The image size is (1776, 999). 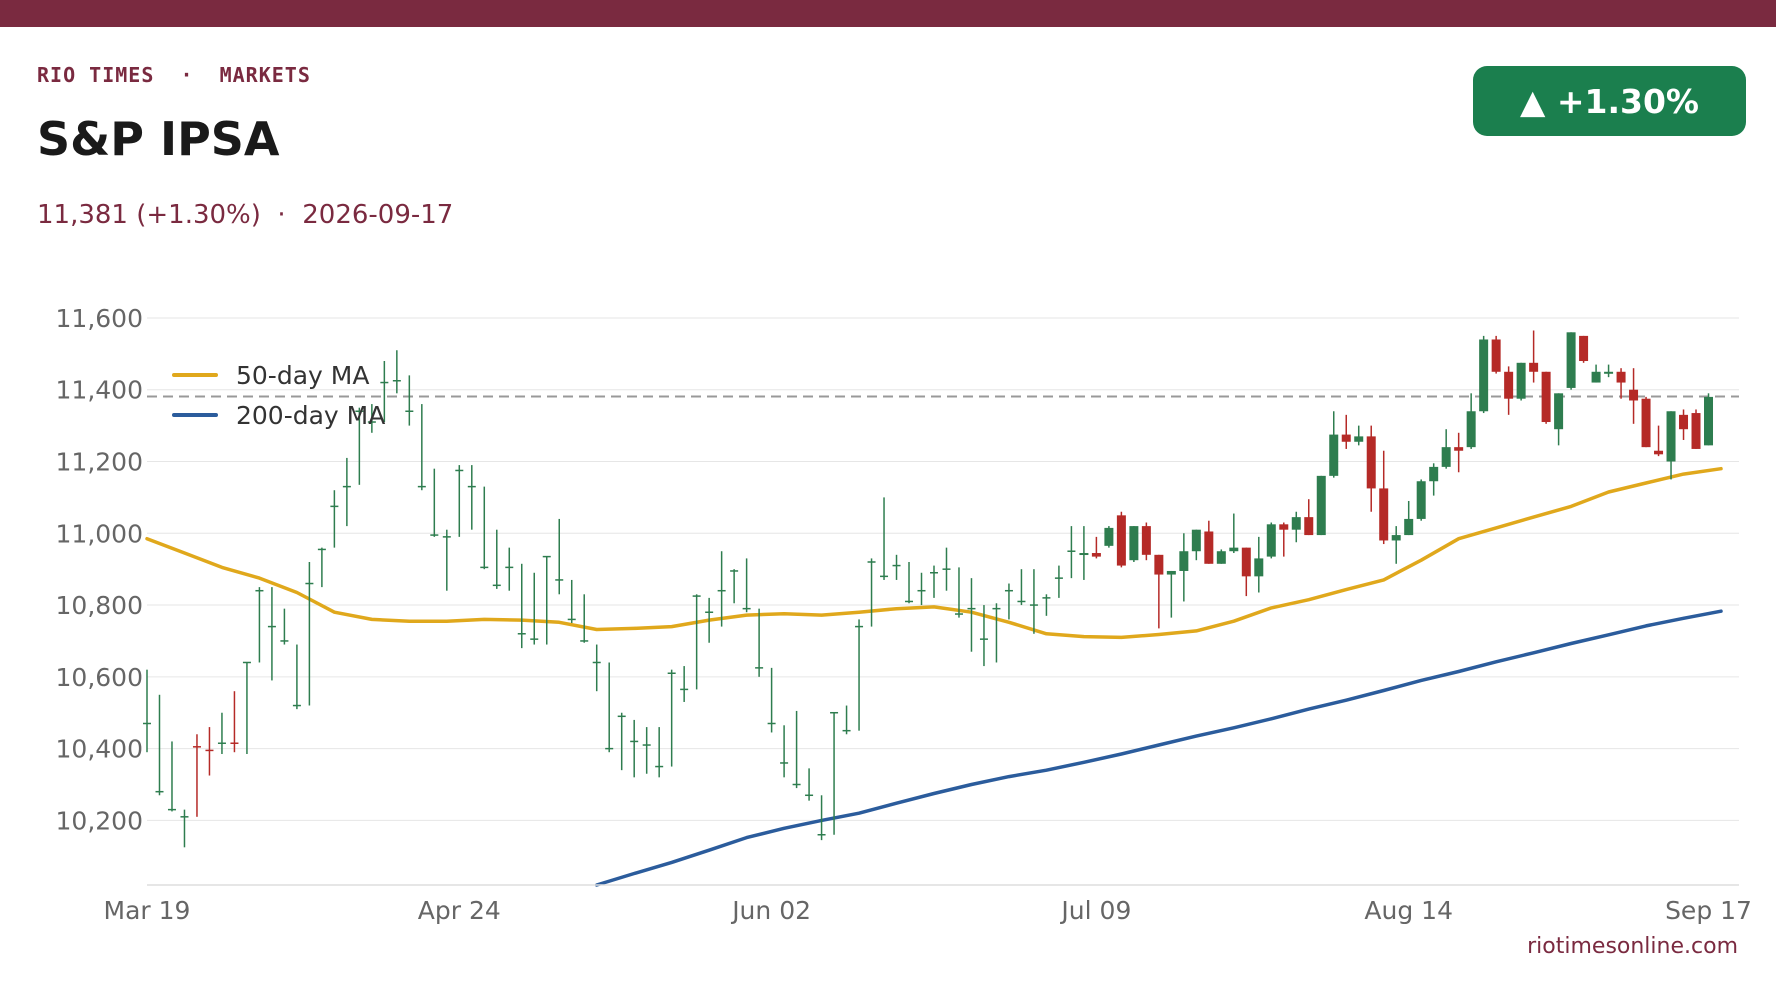 I want to click on section-kicker: RIO TIMES · MARKETS, so click(x=174, y=75).